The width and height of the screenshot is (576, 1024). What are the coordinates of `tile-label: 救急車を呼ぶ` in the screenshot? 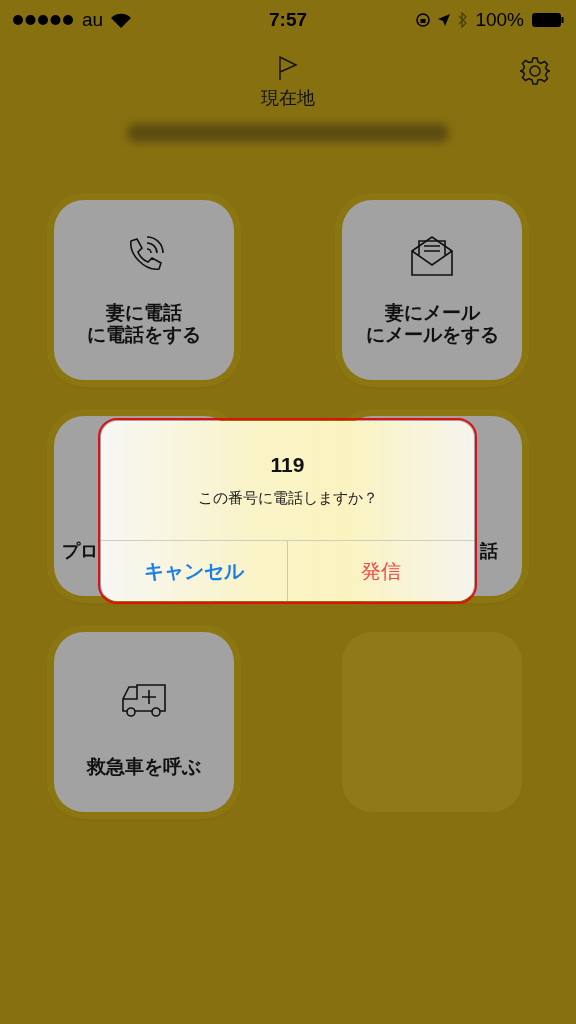 It's located at (144, 767).